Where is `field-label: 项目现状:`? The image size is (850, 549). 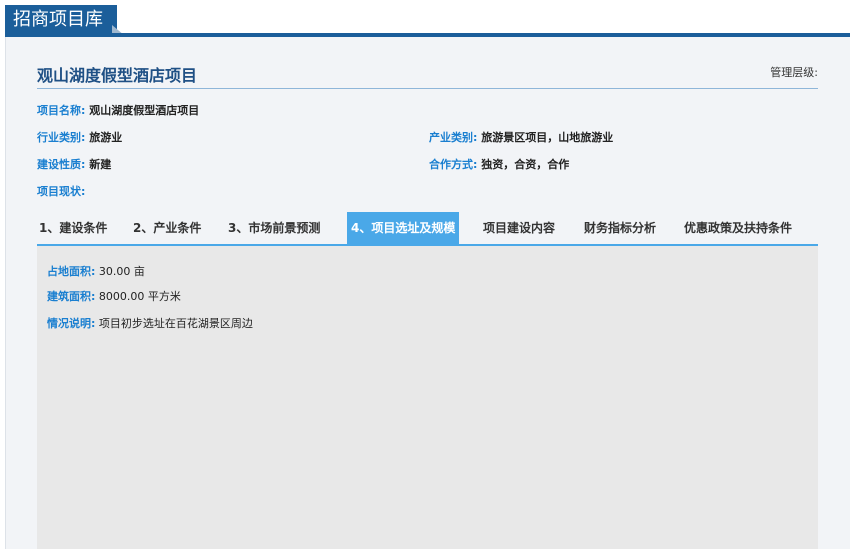
field-label: 项目现状: is located at coordinates (61, 191).